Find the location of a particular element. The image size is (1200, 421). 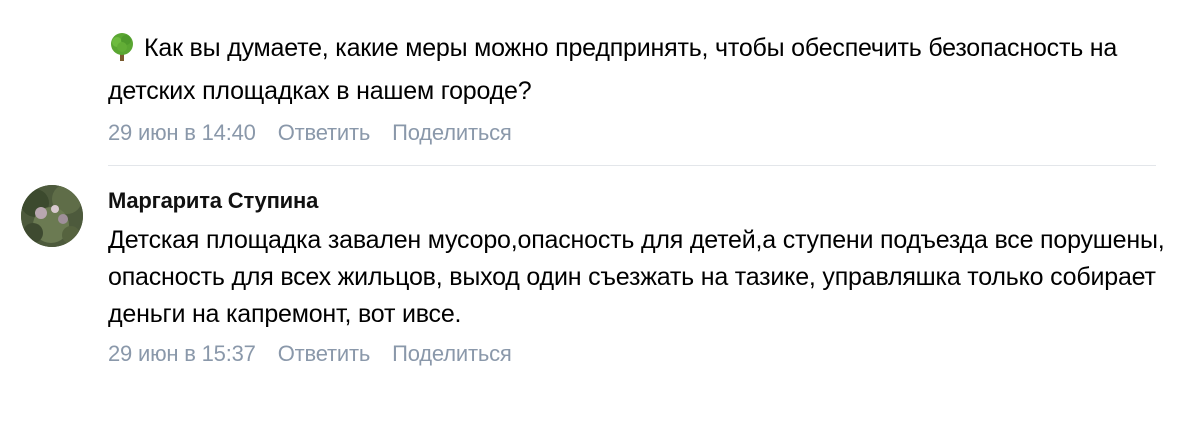

comment-date: 29 июн в 15:37 is located at coordinates (182, 354).